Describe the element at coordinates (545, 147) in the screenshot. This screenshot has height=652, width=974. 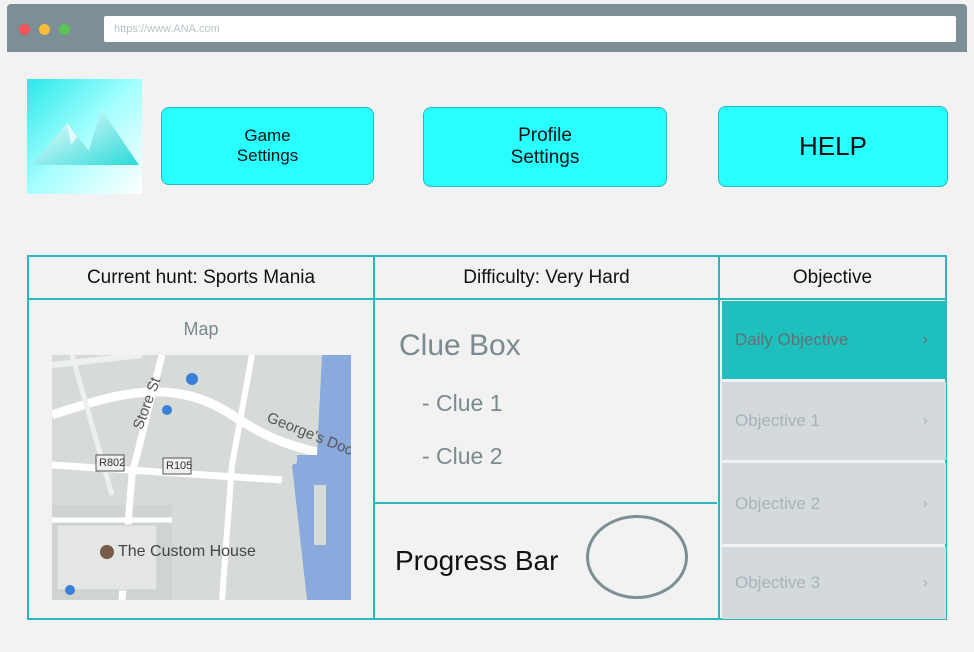
I see `profile-settings-button: Profile Settings` at that location.